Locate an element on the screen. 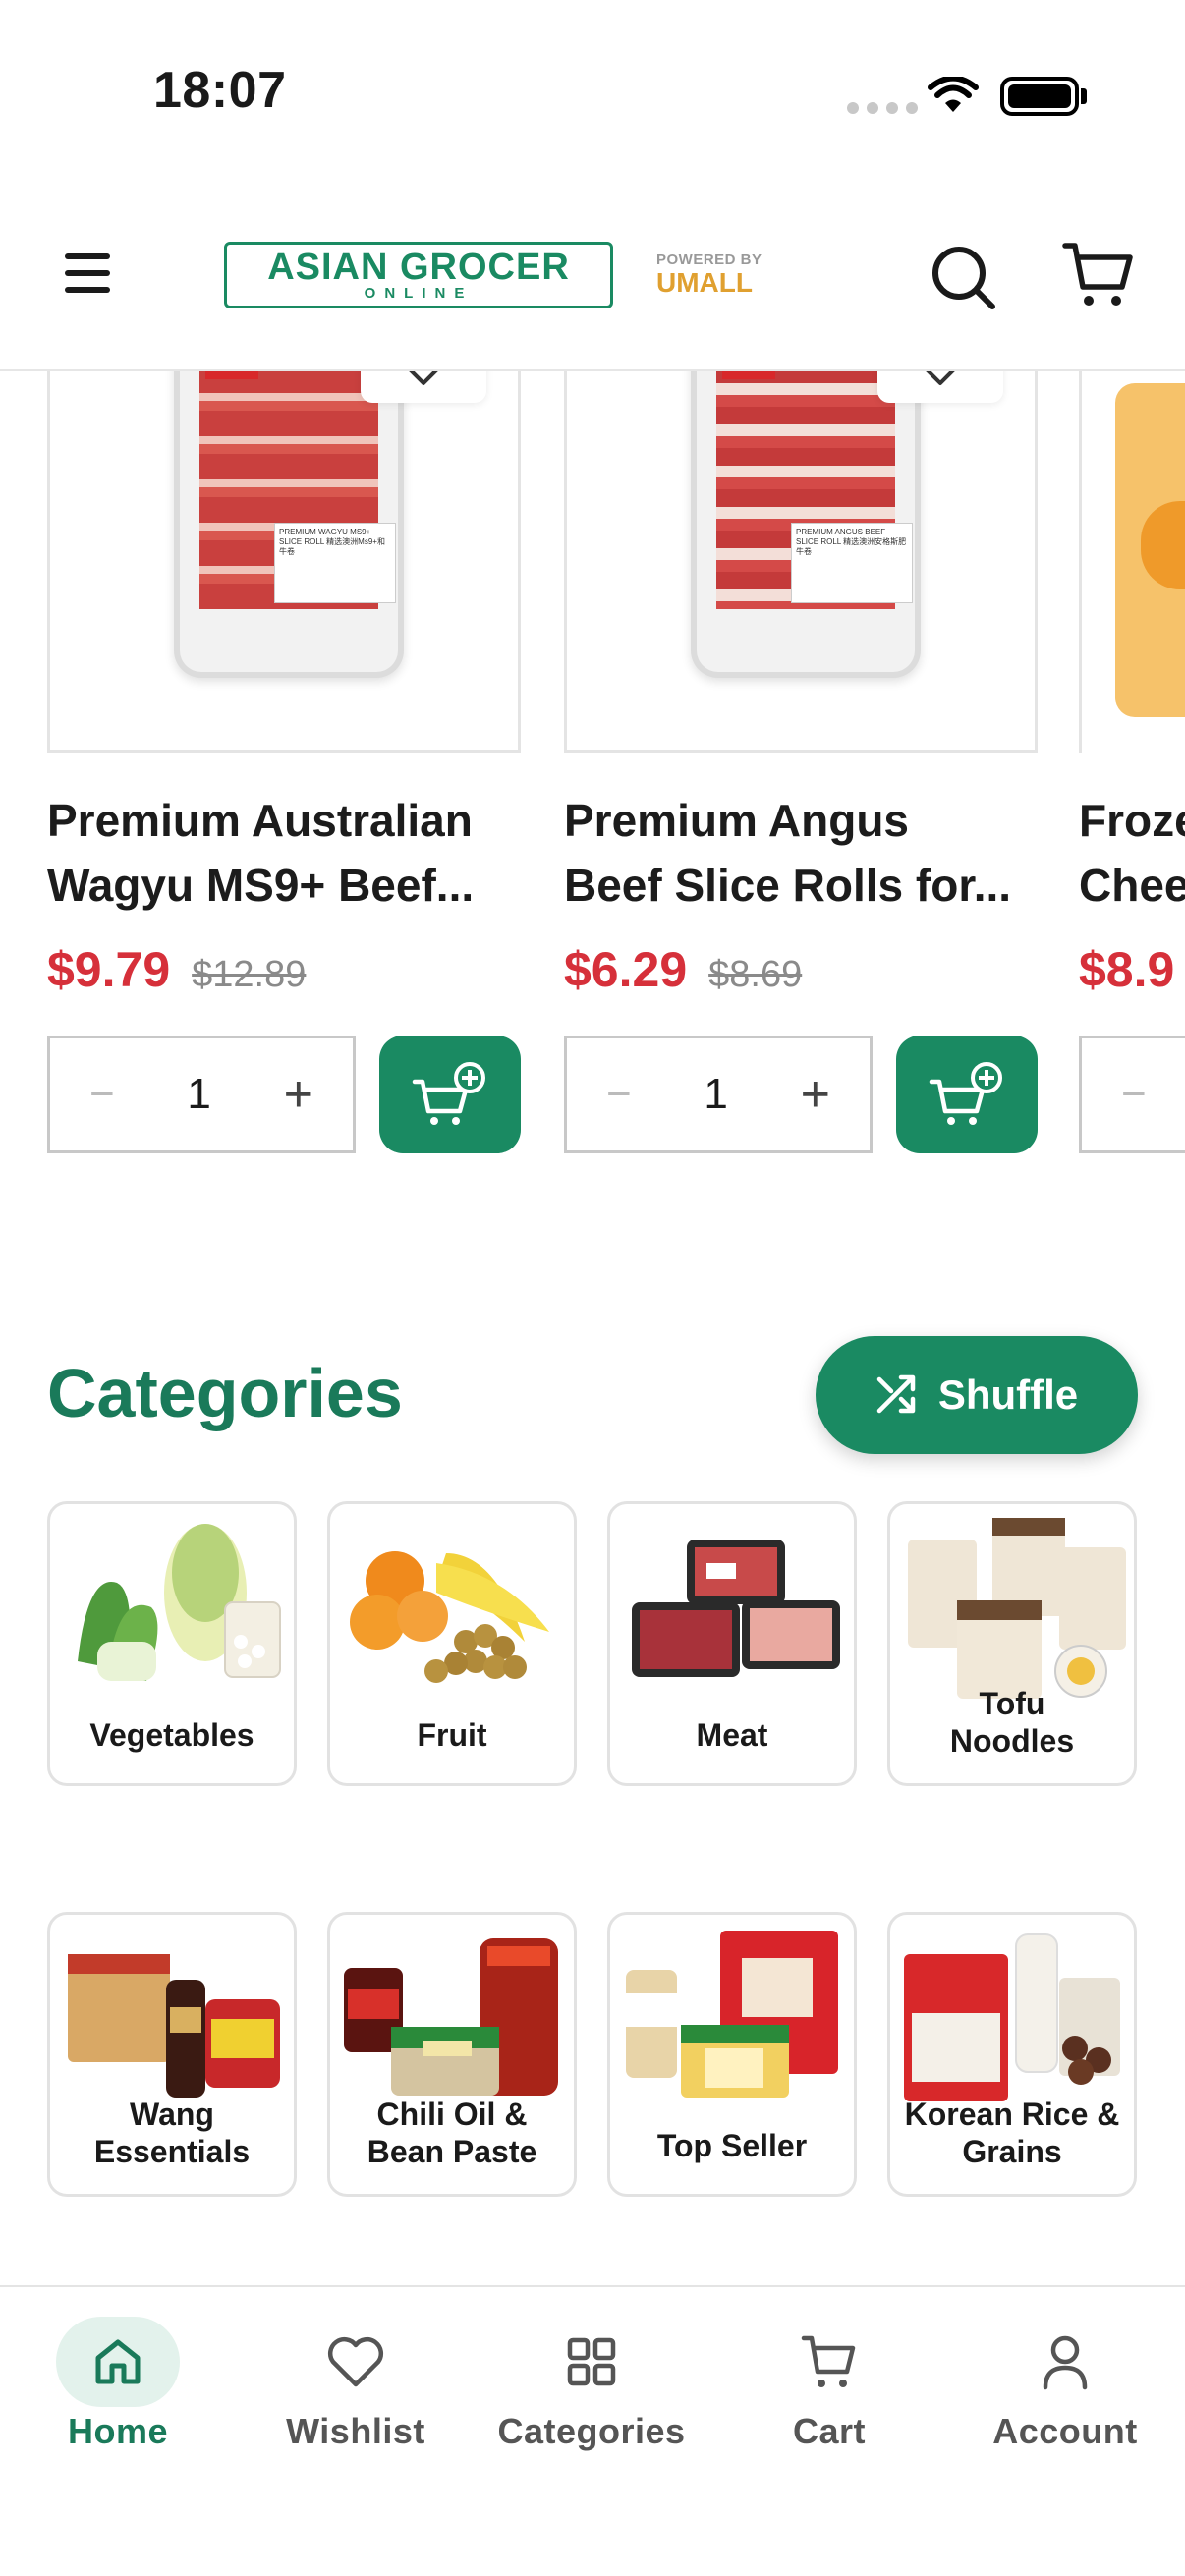  quantity-stepper: − is located at coordinates (1132, 1094).